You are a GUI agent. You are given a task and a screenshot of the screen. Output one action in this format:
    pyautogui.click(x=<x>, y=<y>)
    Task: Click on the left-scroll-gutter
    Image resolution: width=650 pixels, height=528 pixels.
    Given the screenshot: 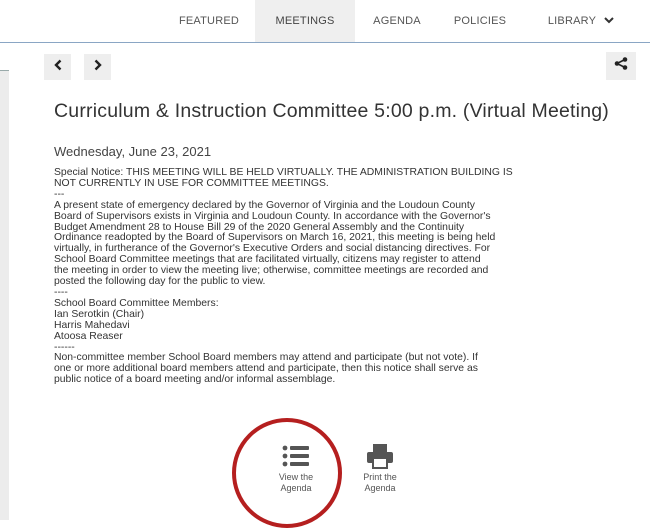 What is the action you would take?
    pyautogui.click(x=4, y=295)
    